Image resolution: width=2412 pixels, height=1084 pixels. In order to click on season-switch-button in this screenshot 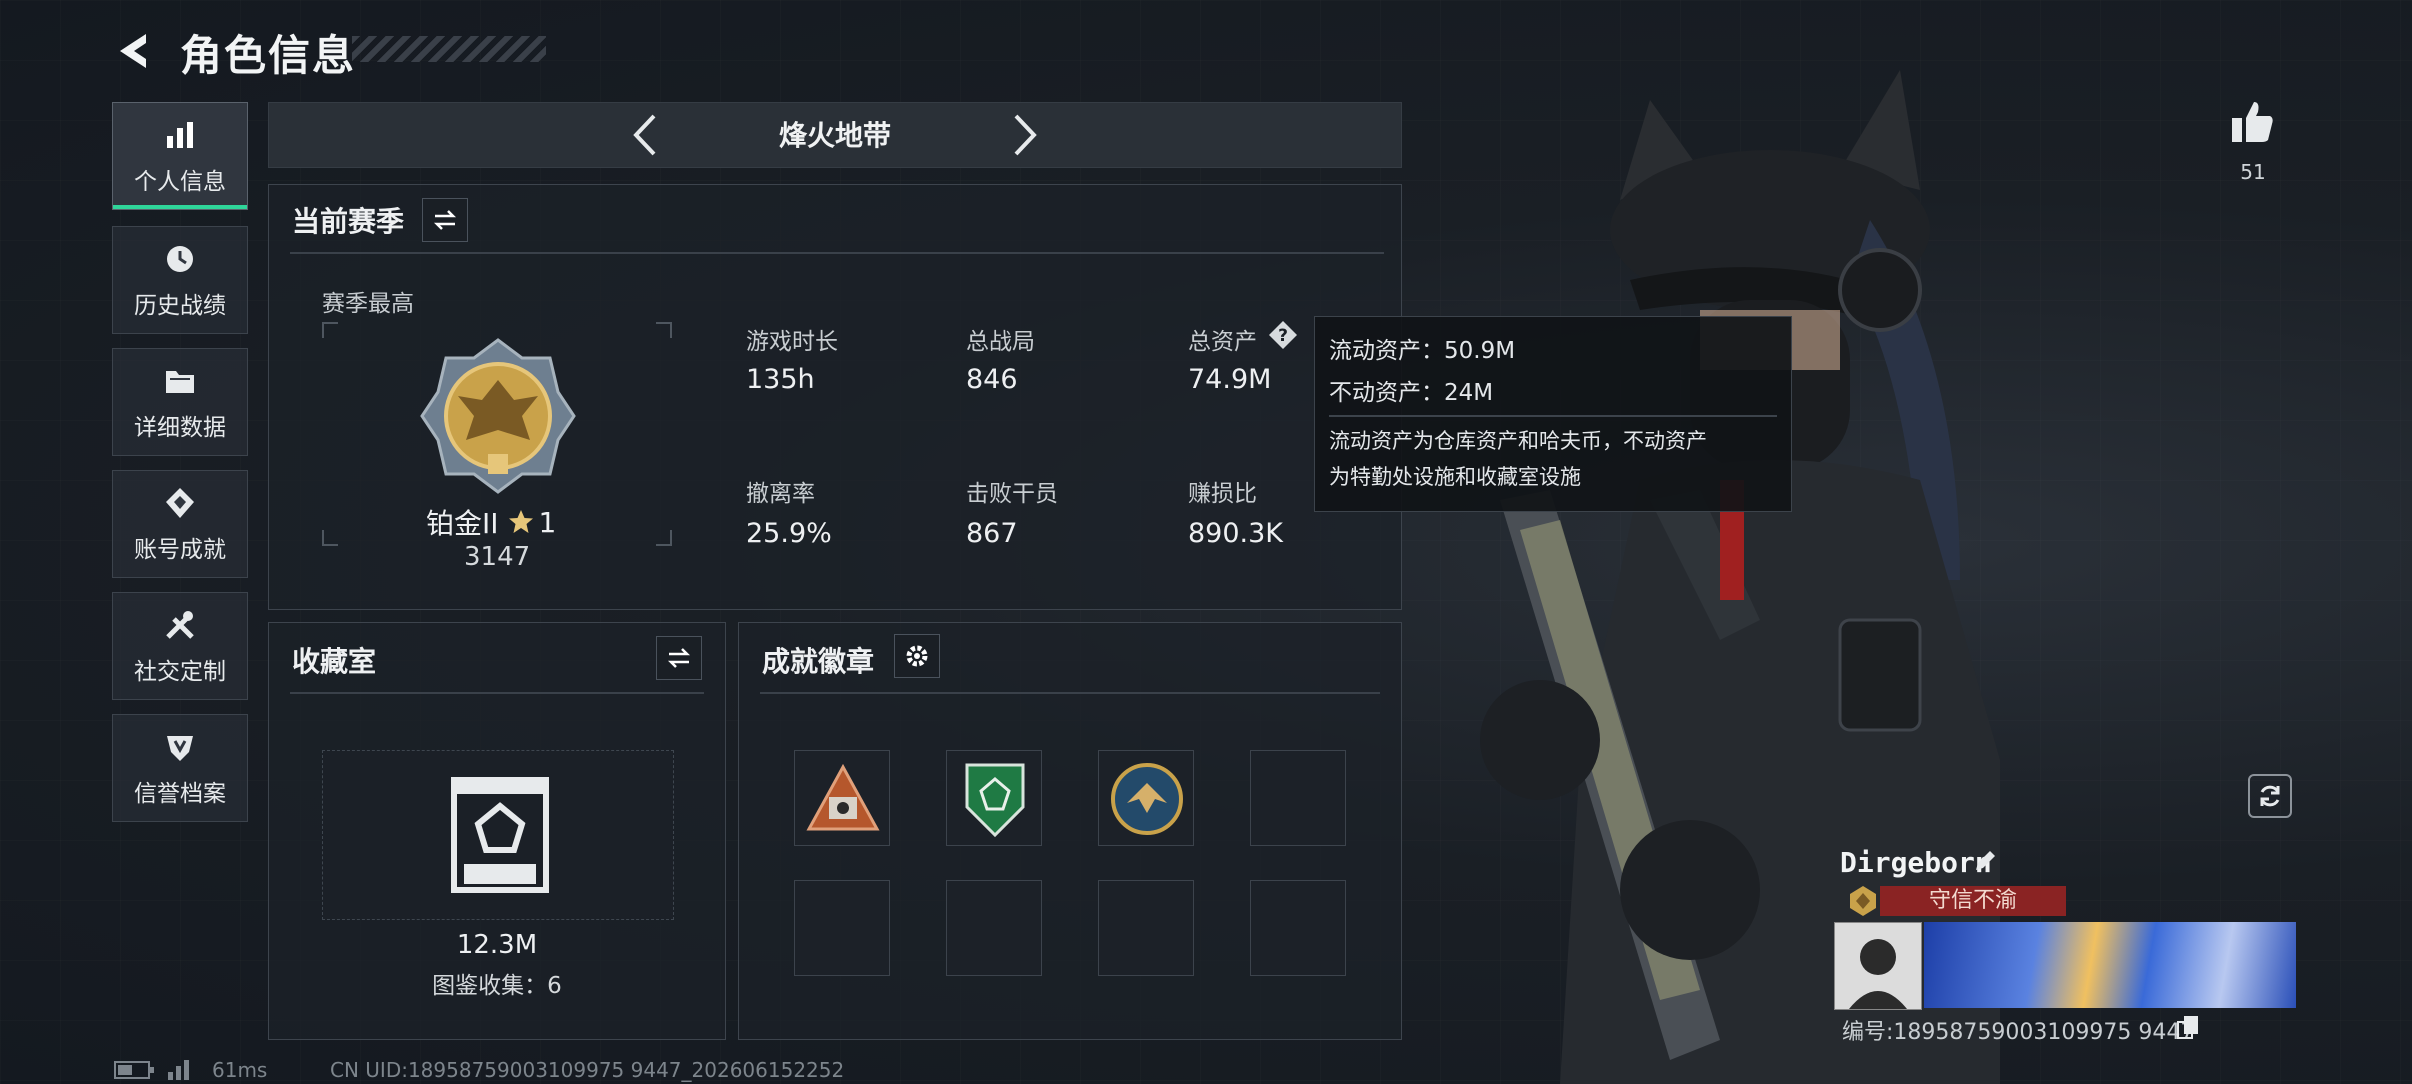, I will do `click(445, 220)`.